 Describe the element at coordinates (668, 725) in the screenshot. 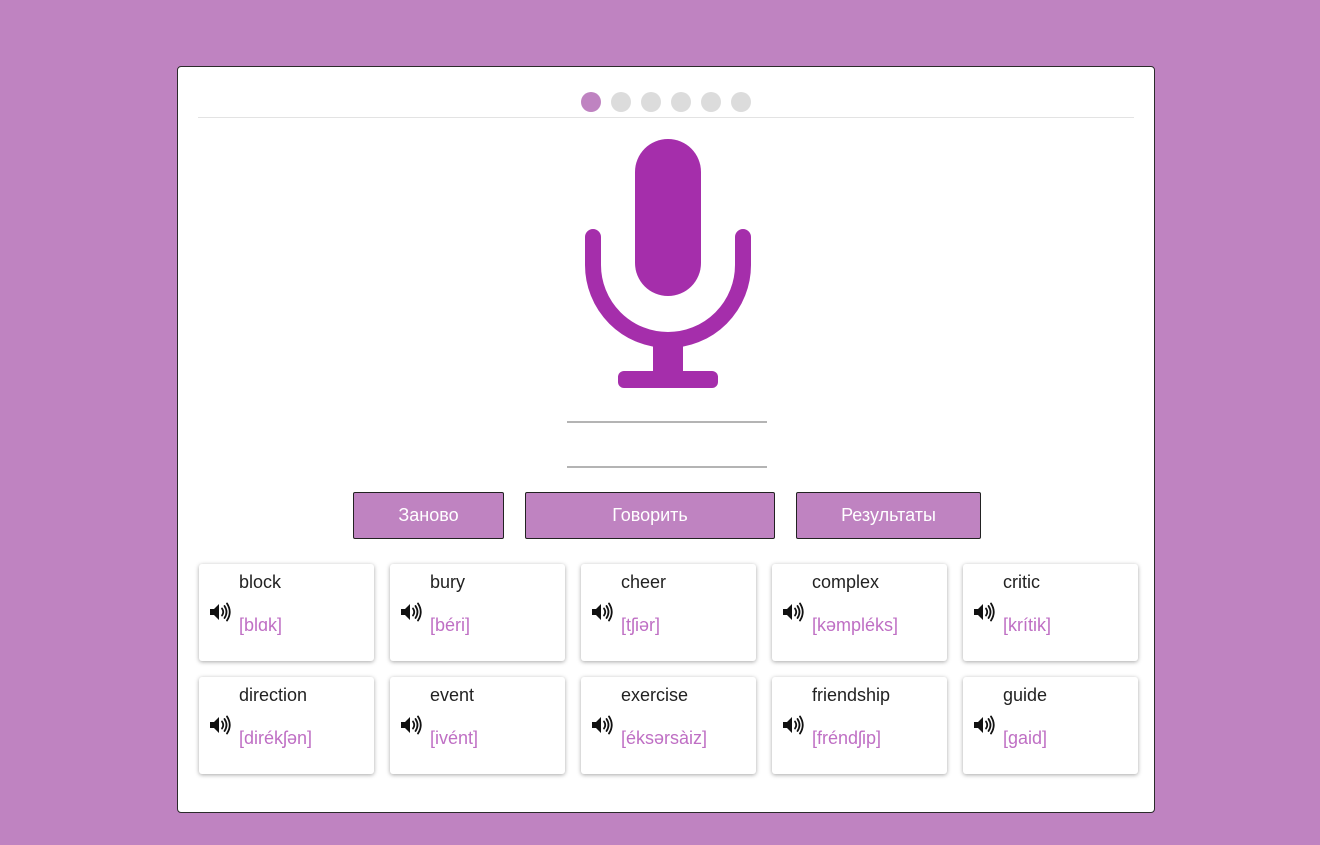

I see `word-card: exercise [éksərsàiz]` at that location.